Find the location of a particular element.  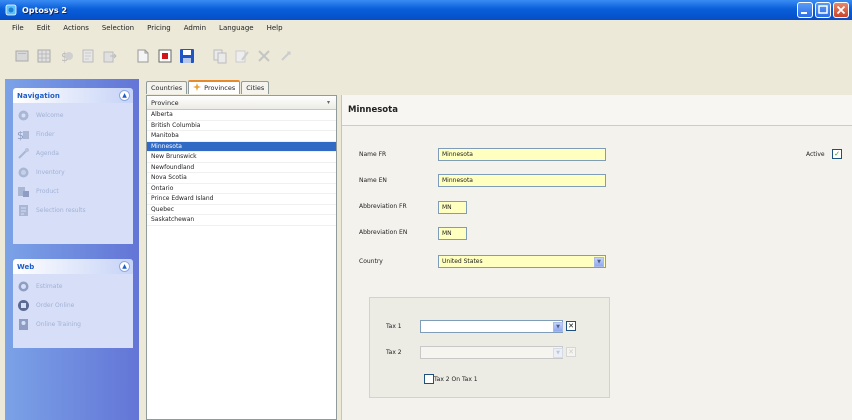

nav-item-label: Welcome is located at coordinates (50, 115).